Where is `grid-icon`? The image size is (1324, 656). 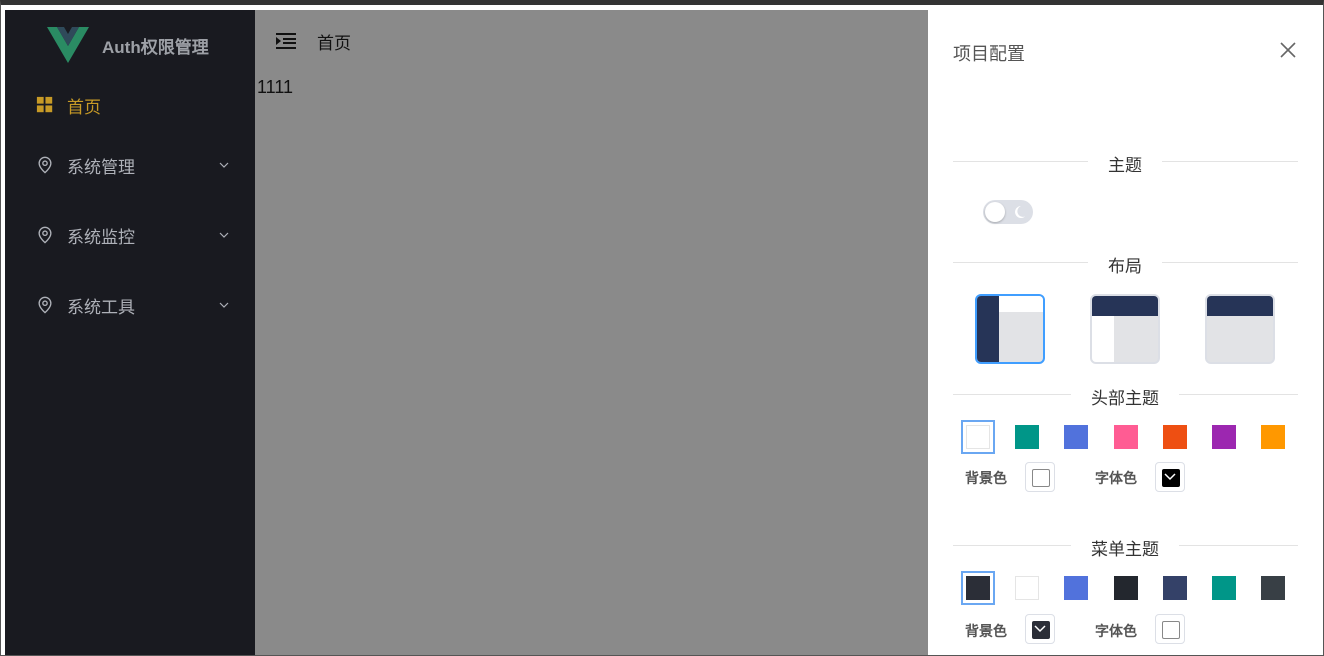 grid-icon is located at coordinates (45, 105).